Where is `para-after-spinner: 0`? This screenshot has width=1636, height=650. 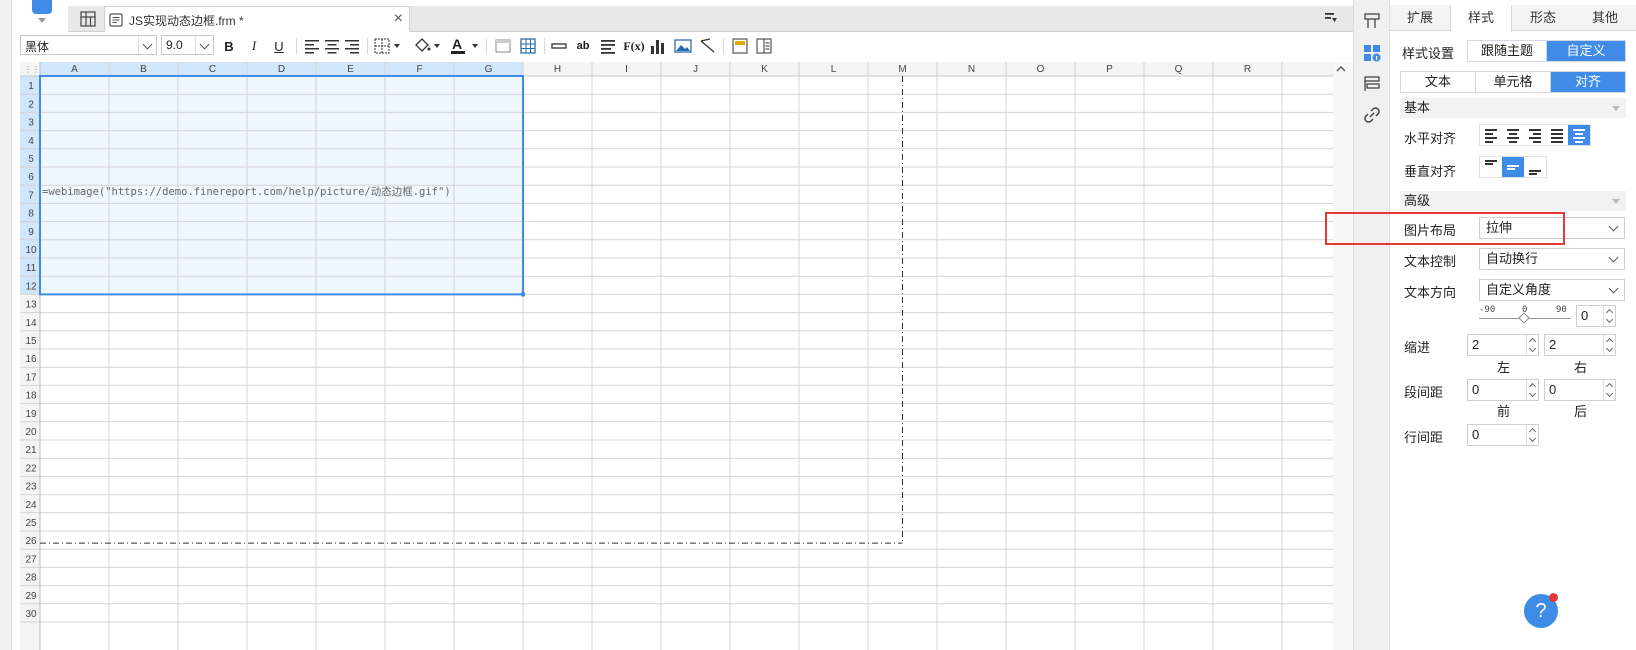
para-after-spinner: 0 is located at coordinates (1580, 390).